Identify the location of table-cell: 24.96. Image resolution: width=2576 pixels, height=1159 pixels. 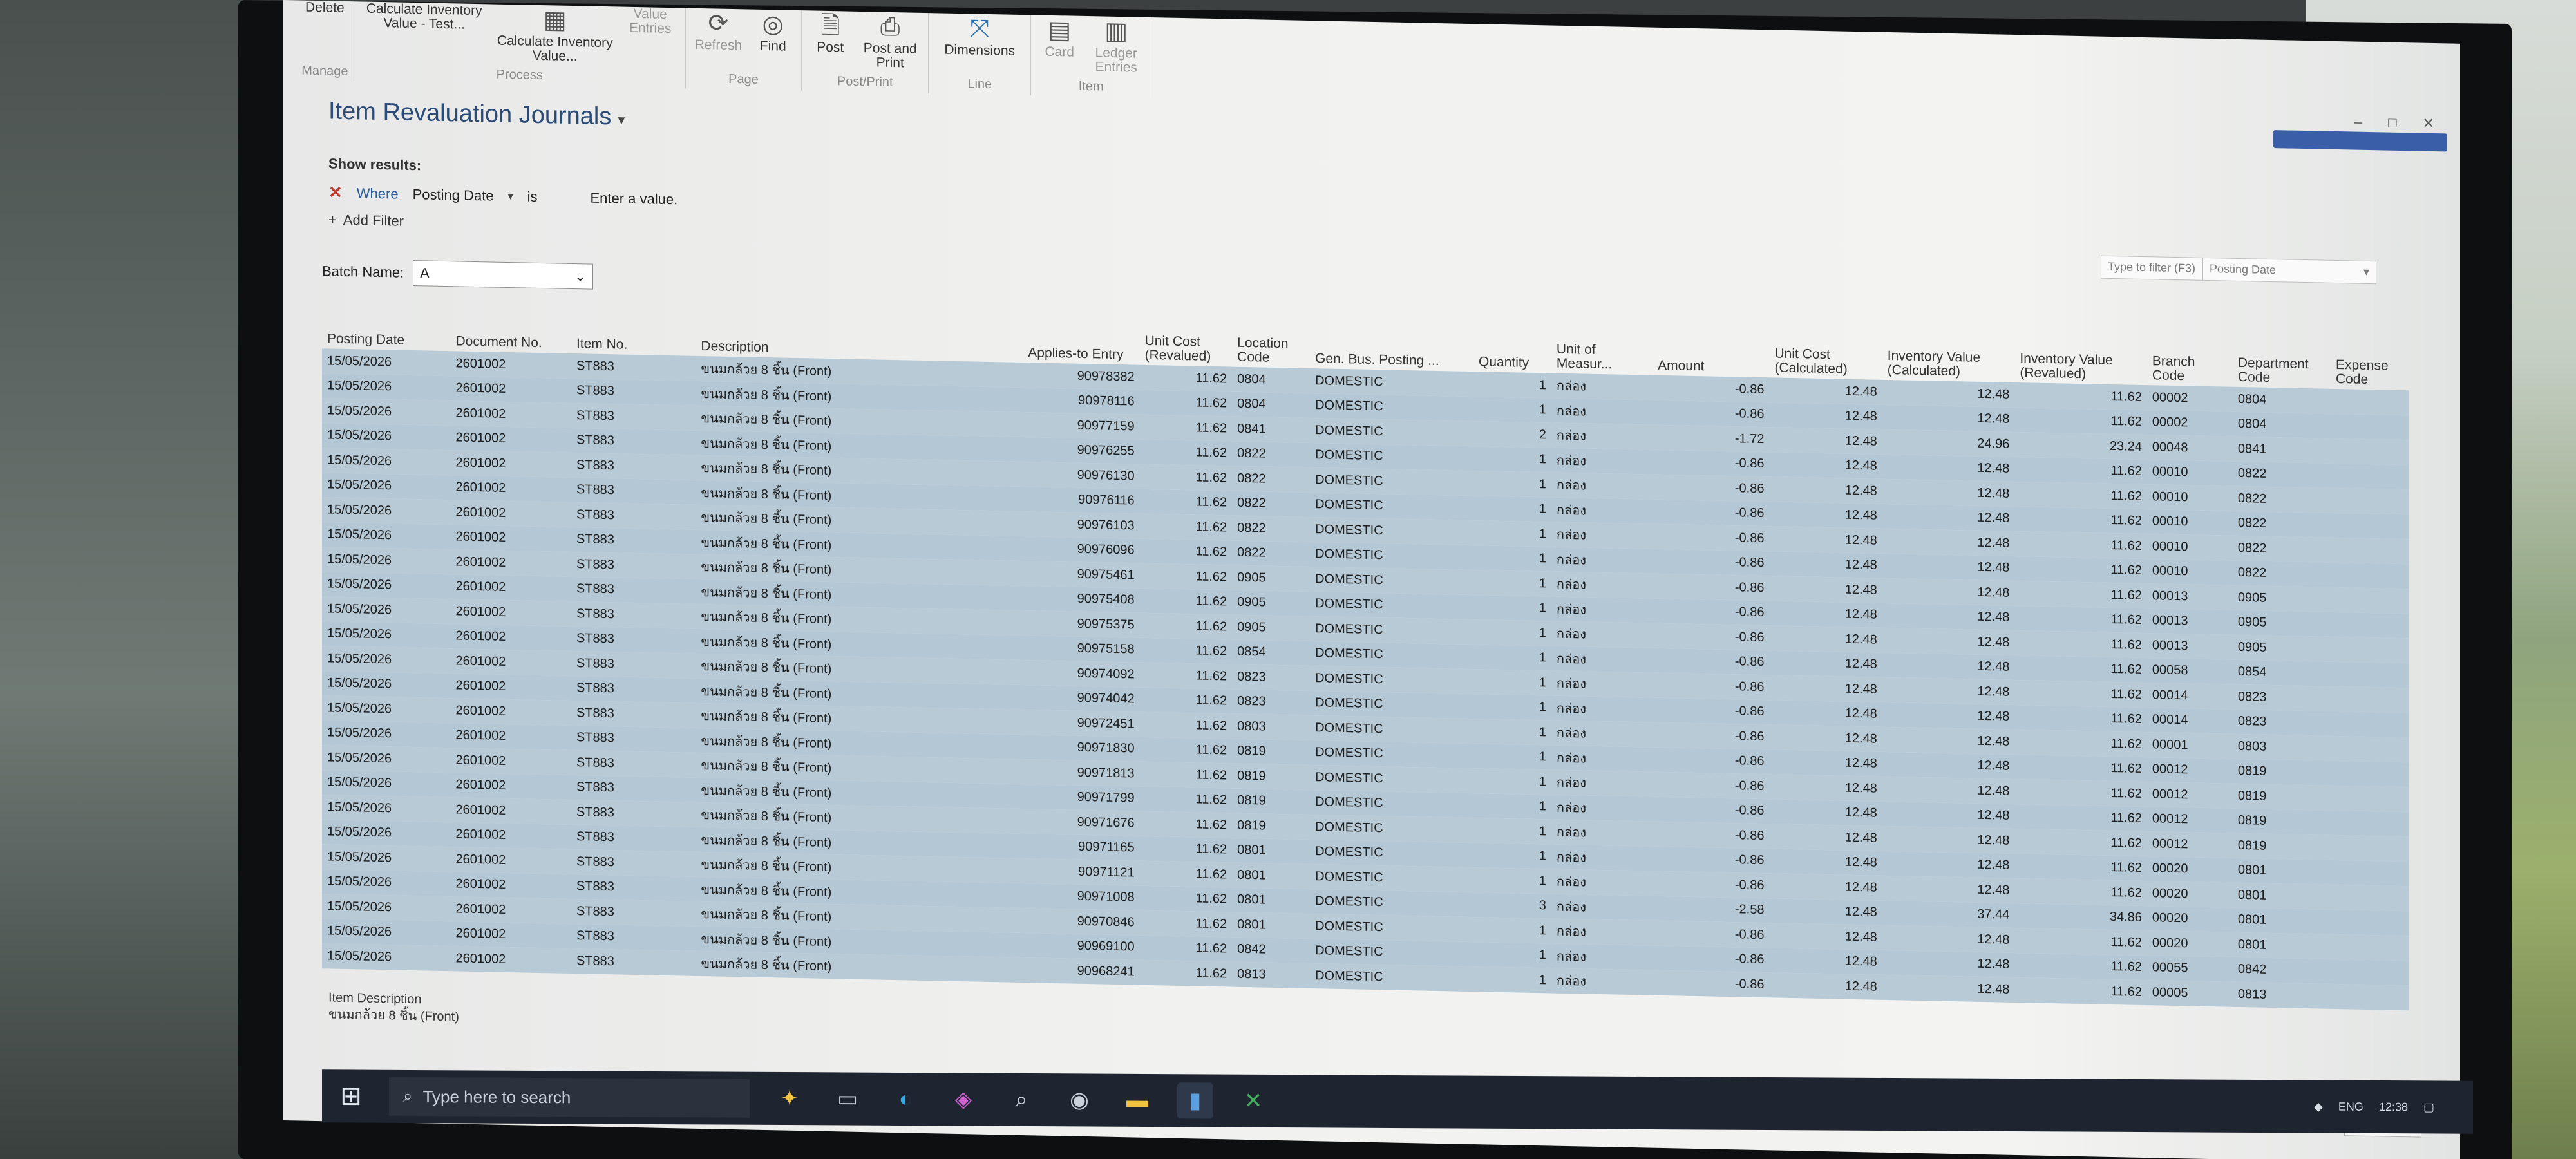
(1948, 443).